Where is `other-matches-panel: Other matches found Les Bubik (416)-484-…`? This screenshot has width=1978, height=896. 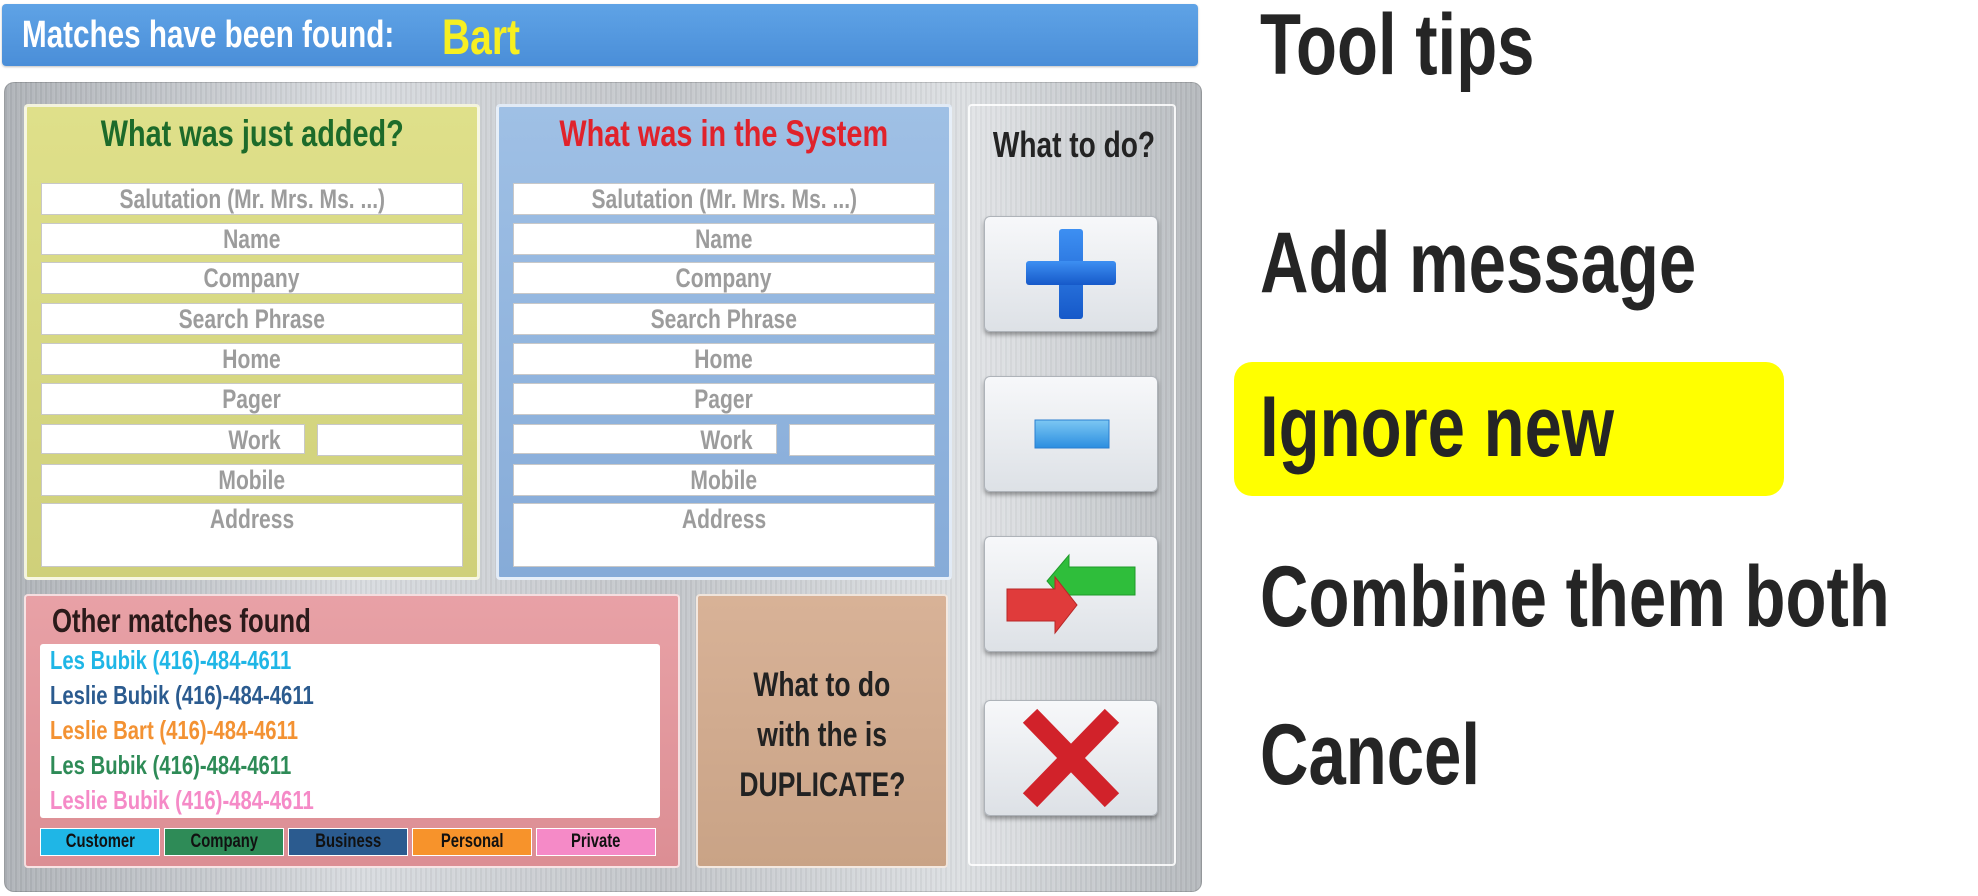
other-matches-panel: Other matches found Les Bubik (416)-484-… is located at coordinates (352, 731).